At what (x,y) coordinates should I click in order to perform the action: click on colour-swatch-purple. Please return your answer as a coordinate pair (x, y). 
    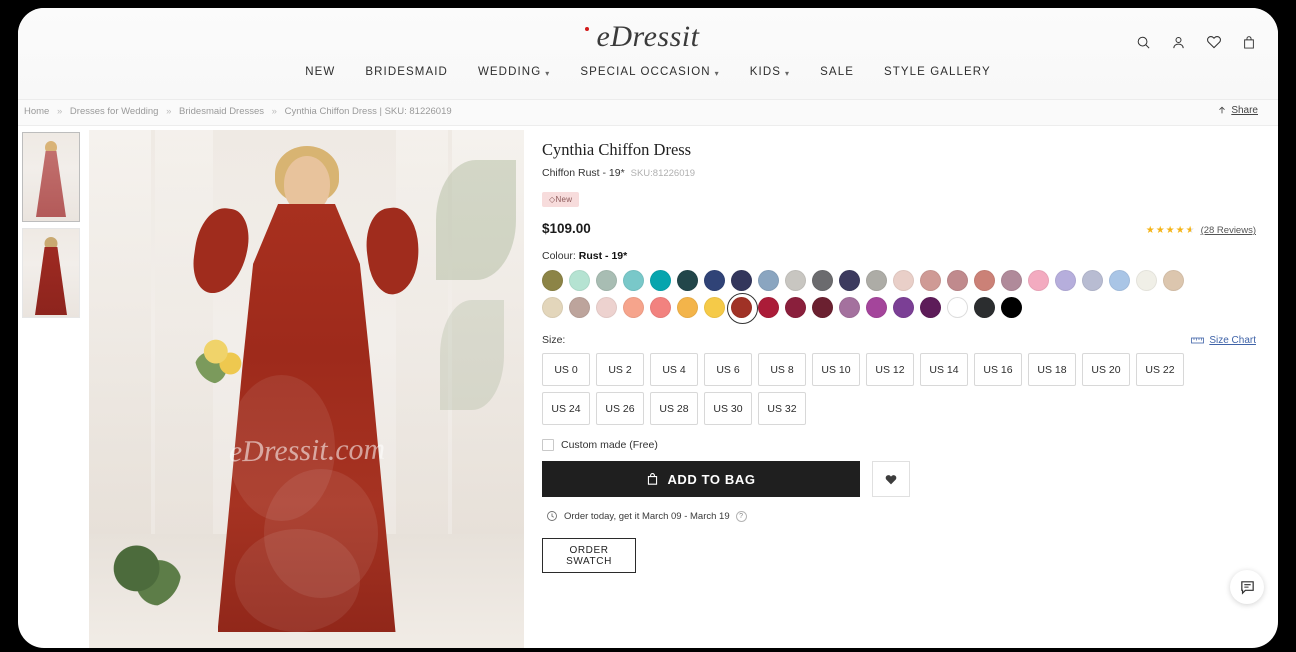
    Looking at the image, I should click on (903, 307).